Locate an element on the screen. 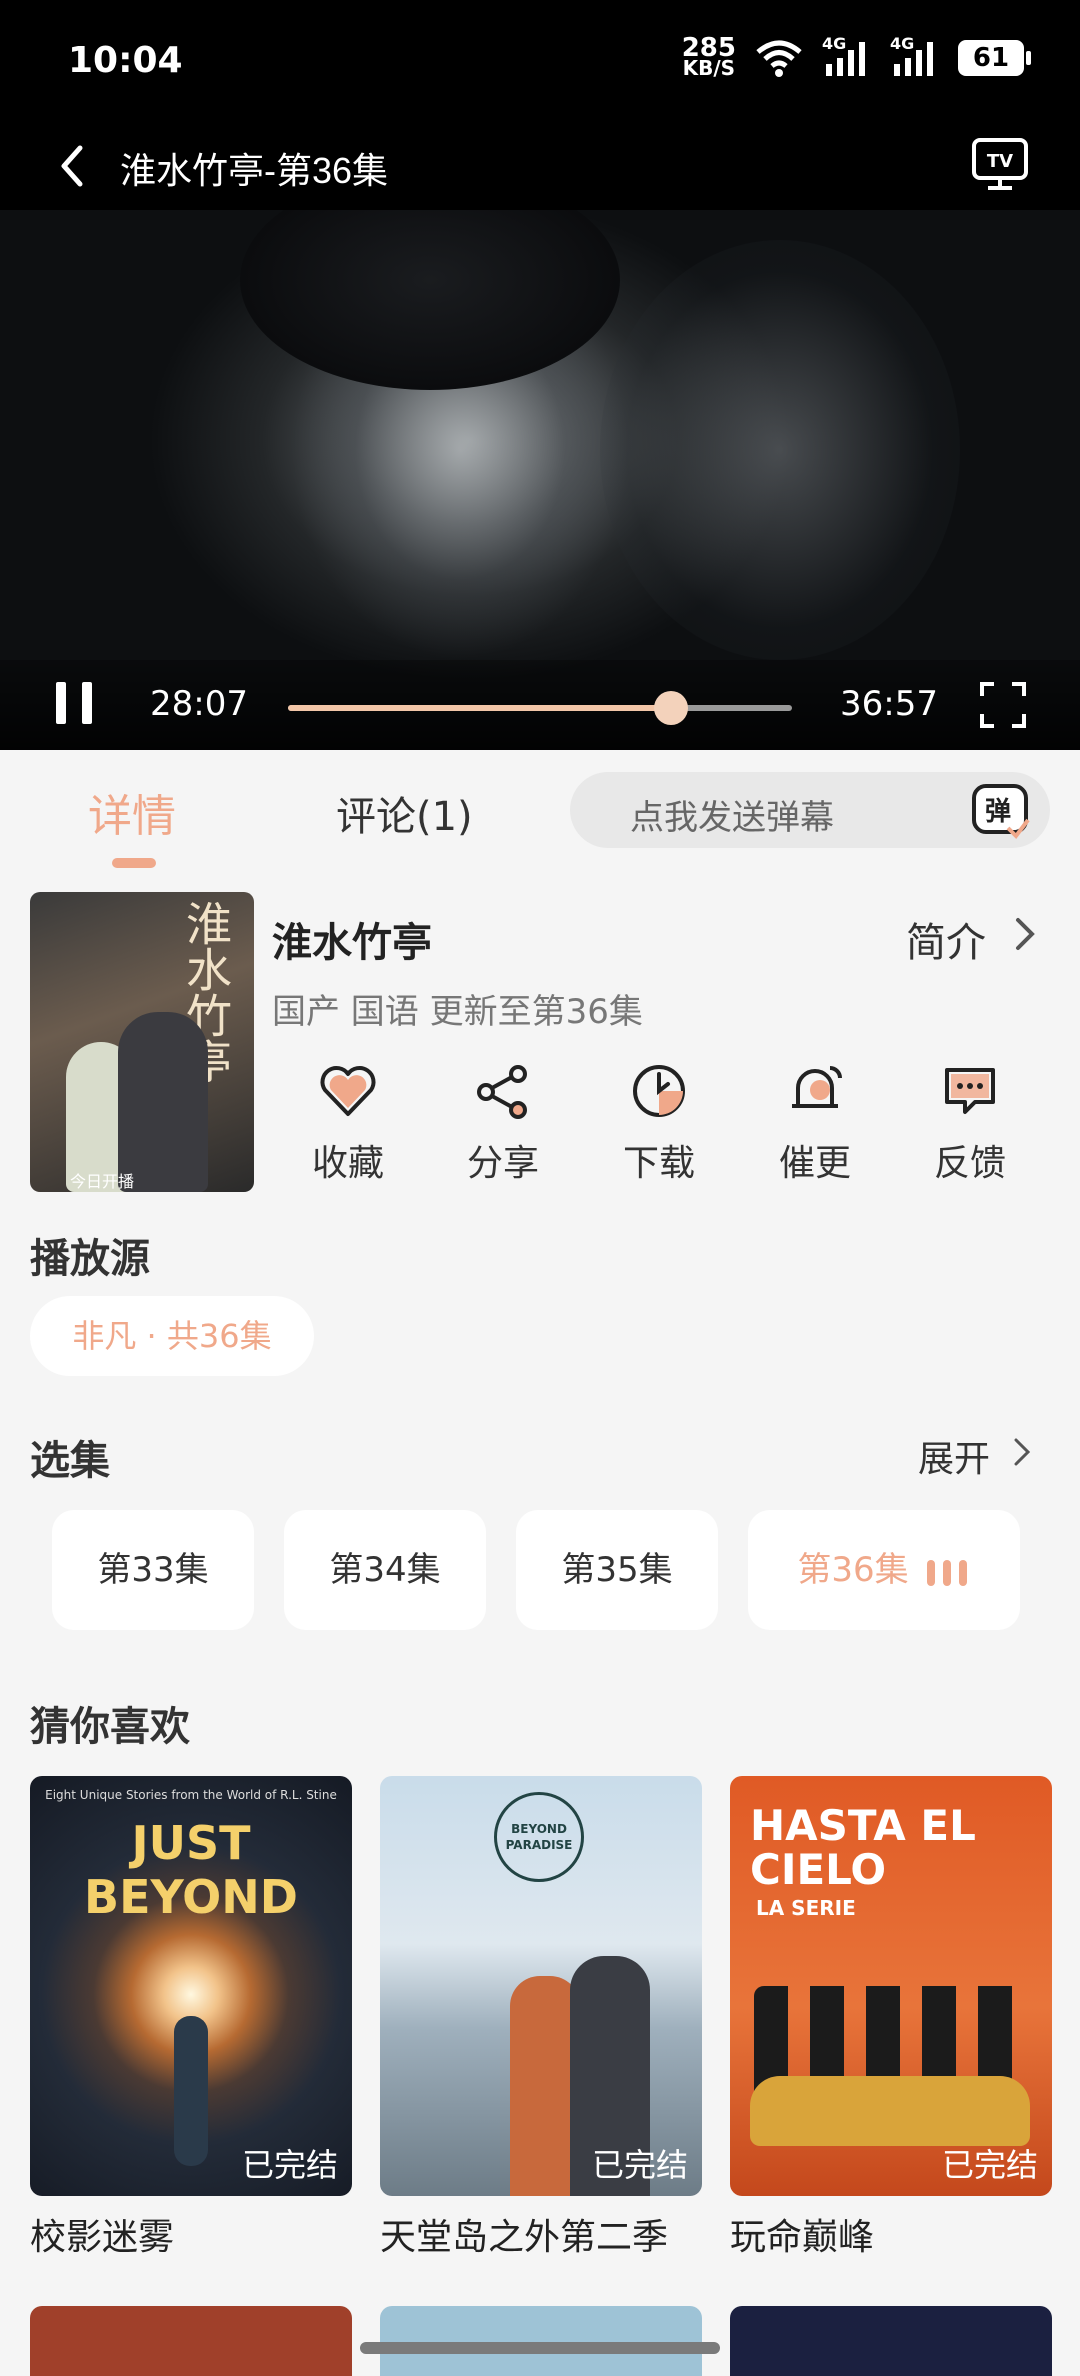 The height and width of the screenshot is (2376, 1080). svg-text: 弹 is located at coordinates (998, 812).